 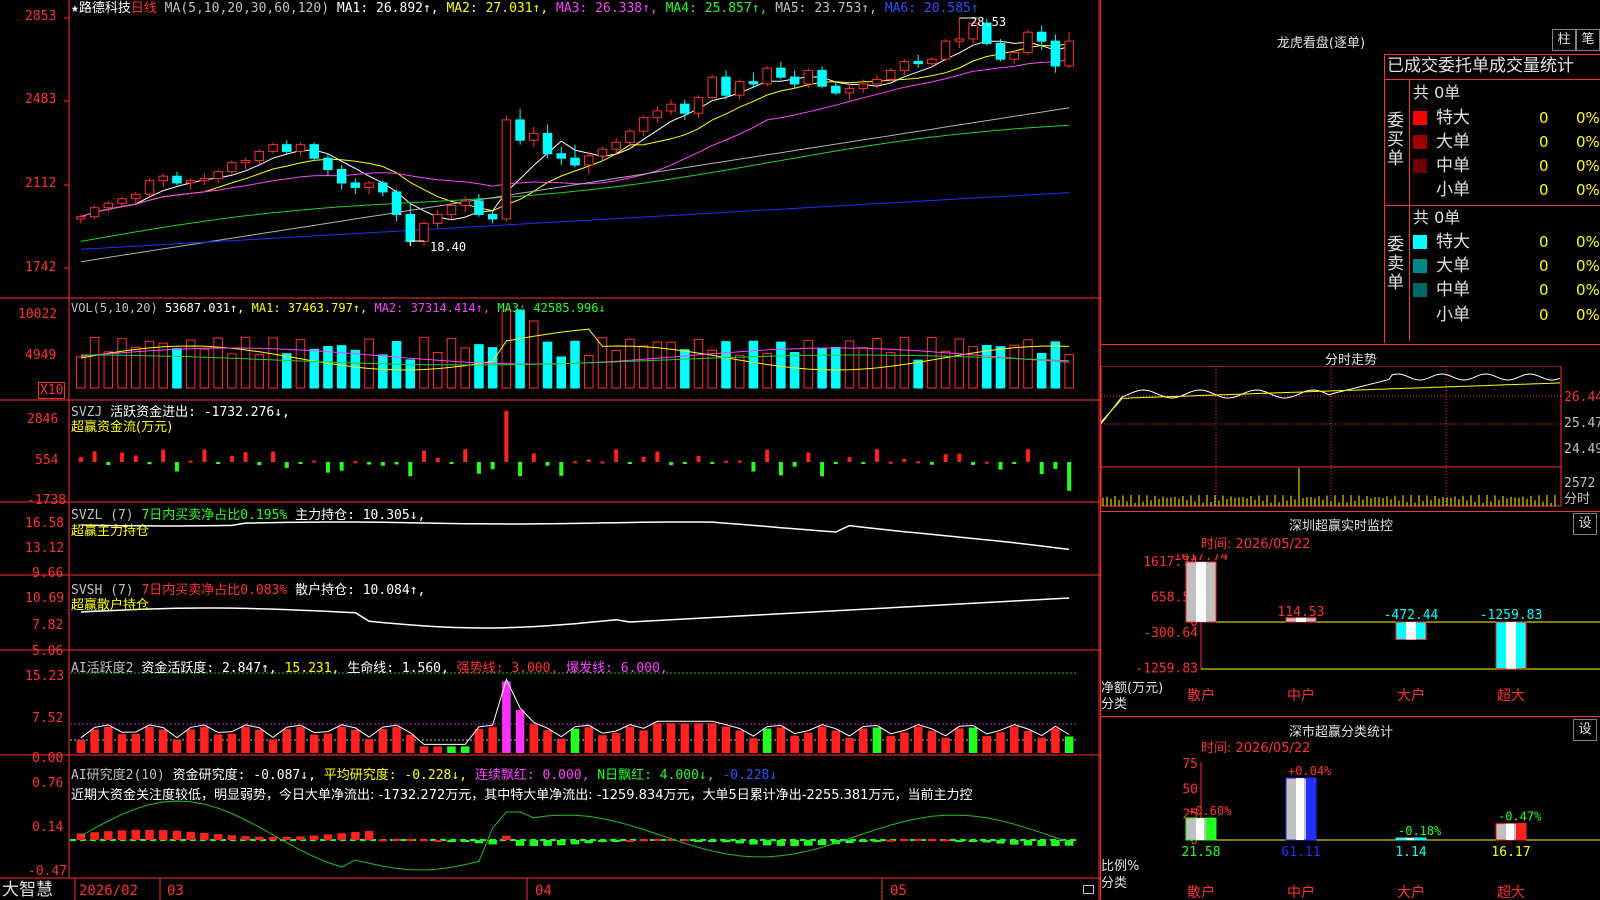 What do you see at coordinates (617, 668) in the screenshot?
I see `ai-activity-burst: 爆发线: 6.000,` at bounding box center [617, 668].